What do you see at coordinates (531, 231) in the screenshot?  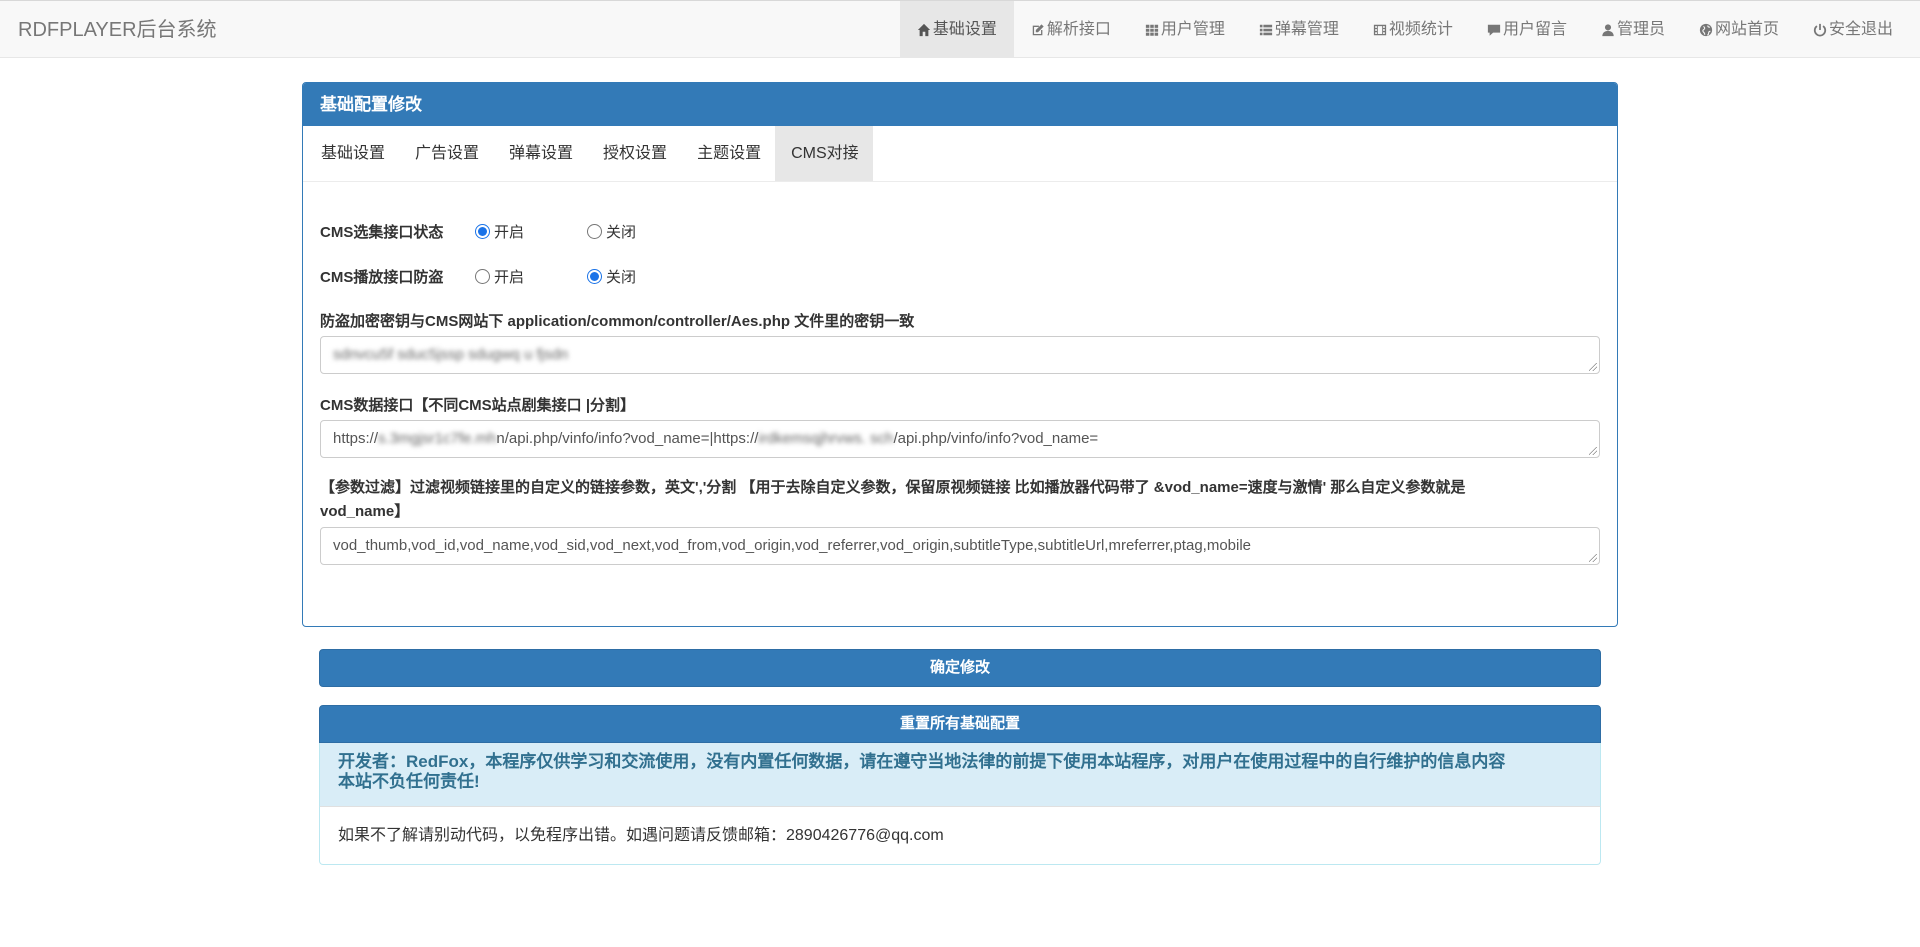 I see `collect-status-on-radio: 开启` at bounding box center [531, 231].